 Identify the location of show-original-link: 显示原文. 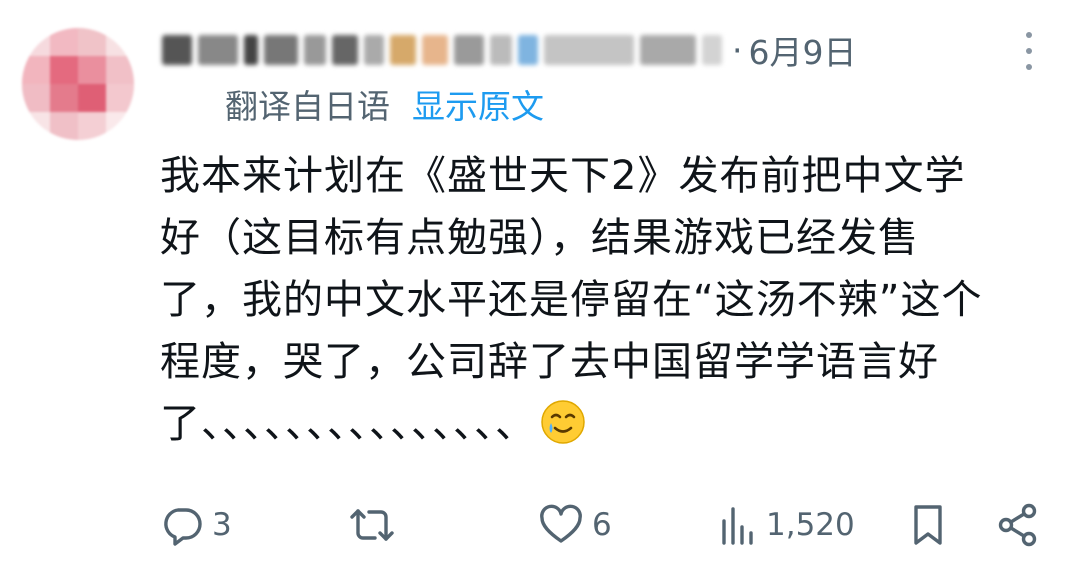
(478, 104).